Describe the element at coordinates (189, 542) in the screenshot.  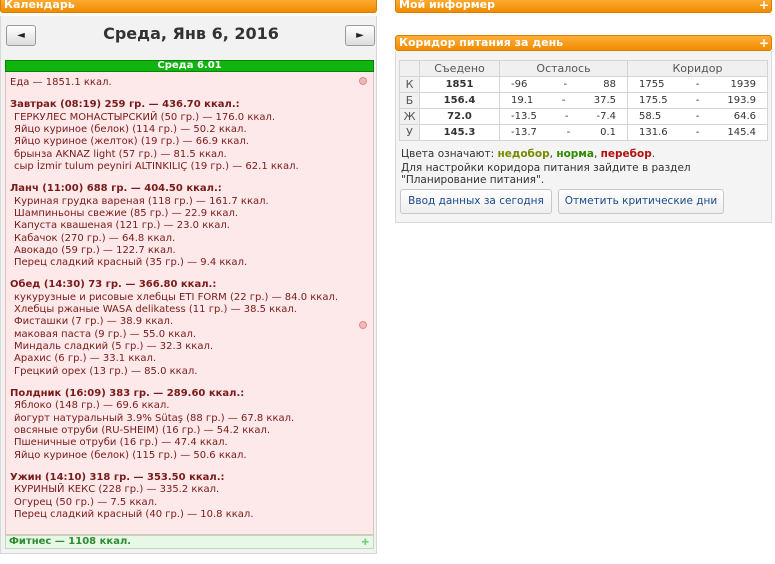
I see `fitness-bar: Фитнес — 1108 ккал. ✚` at that location.